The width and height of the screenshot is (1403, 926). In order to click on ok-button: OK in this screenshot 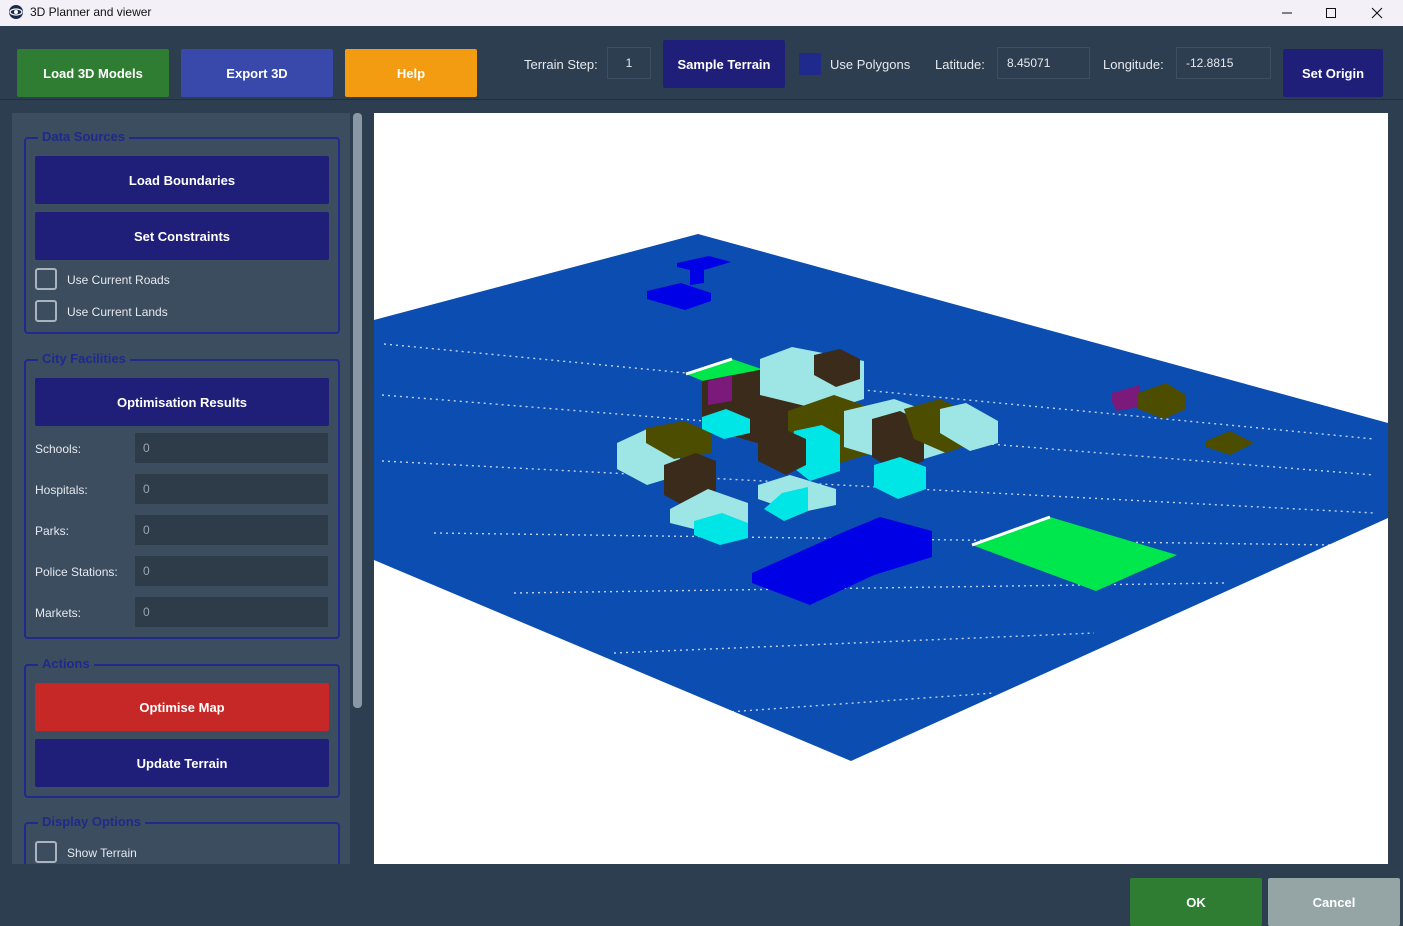, I will do `click(1196, 902)`.